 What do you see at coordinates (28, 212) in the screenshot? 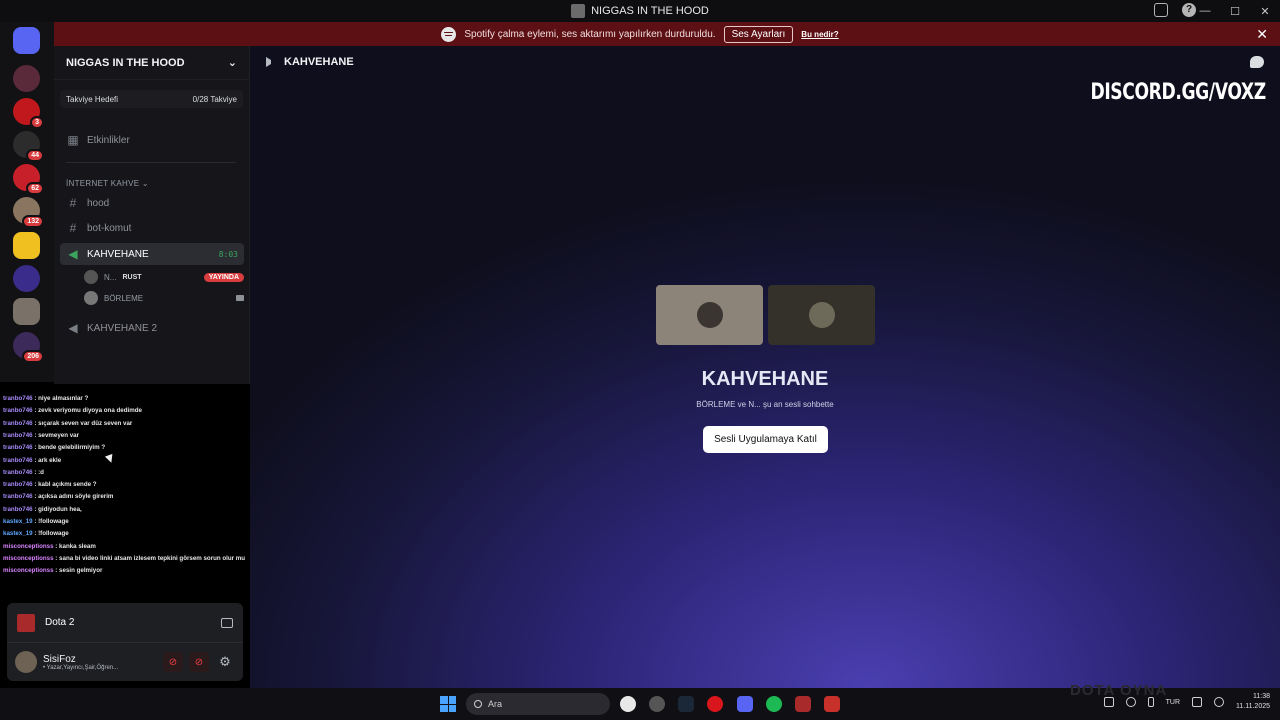
I see `server-icon: 132` at bounding box center [28, 212].